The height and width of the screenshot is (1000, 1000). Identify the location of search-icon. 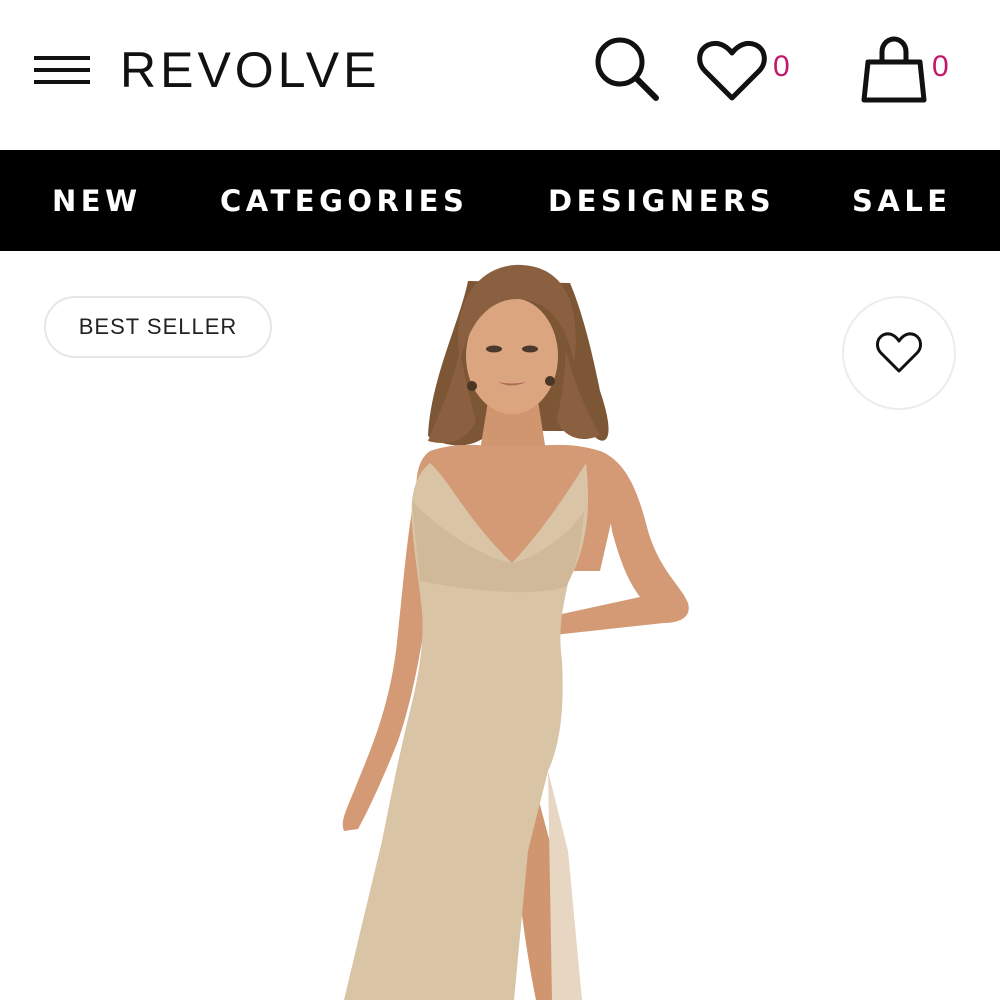
(627, 69).